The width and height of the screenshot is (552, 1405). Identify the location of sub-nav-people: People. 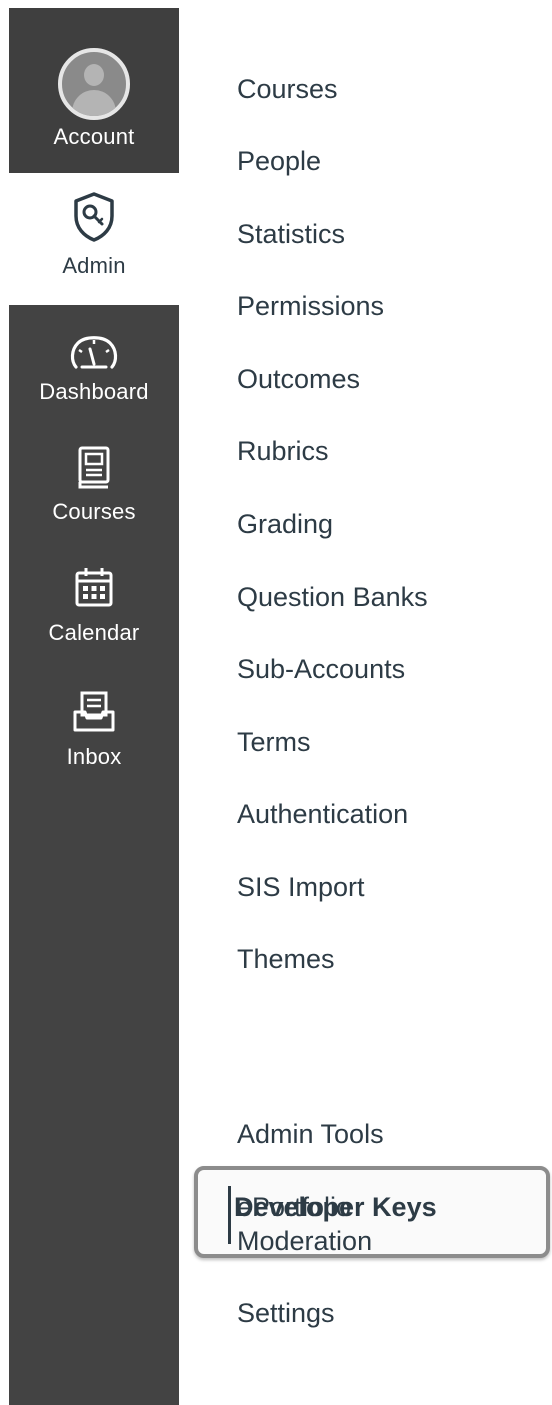
(279, 161).